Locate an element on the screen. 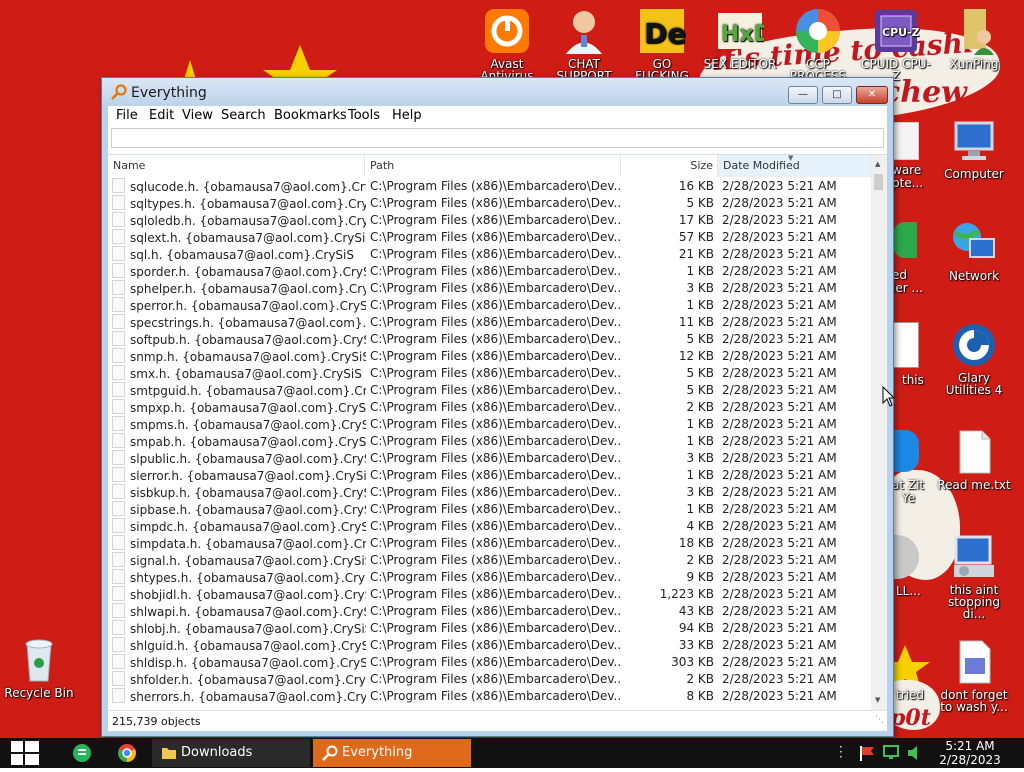 This screenshot has width=1024, height=772. scrollbar-thumb is located at coordinates (878, 182).